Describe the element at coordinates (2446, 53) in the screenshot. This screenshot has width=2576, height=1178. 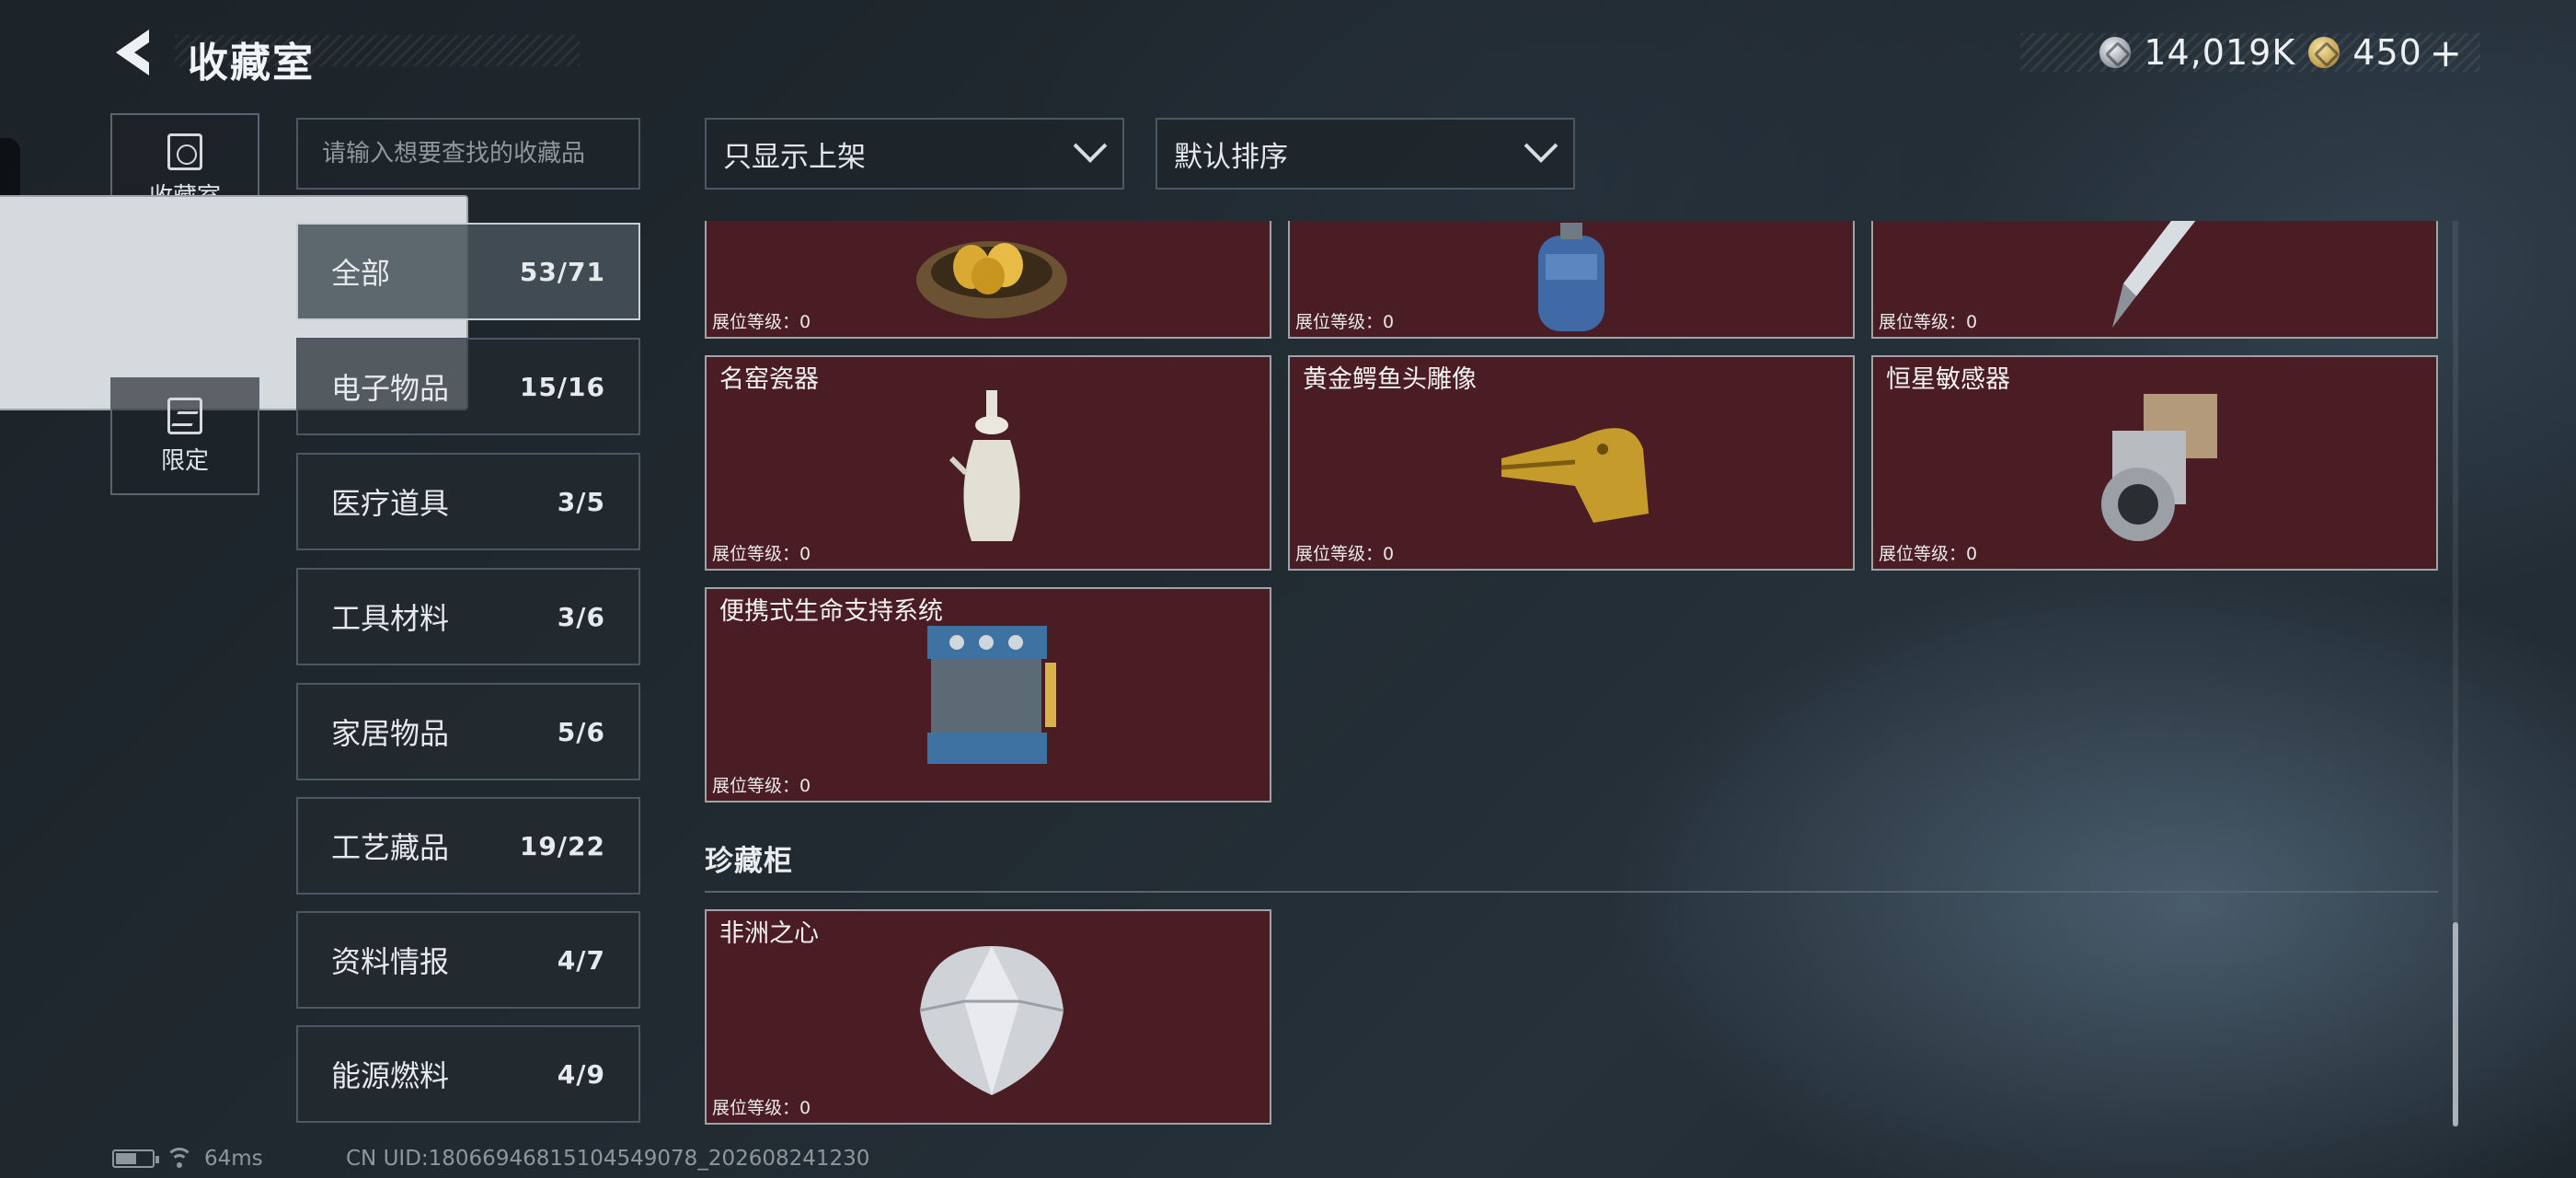
I see `add-currency-button: +` at that location.